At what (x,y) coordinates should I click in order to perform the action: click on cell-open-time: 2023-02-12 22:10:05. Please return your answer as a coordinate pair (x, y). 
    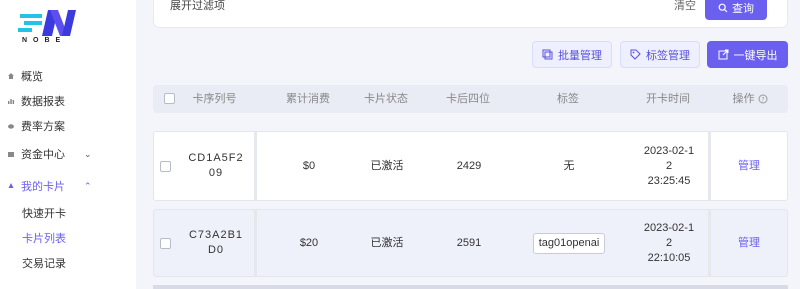
    Looking at the image, I should click on (669, 243).